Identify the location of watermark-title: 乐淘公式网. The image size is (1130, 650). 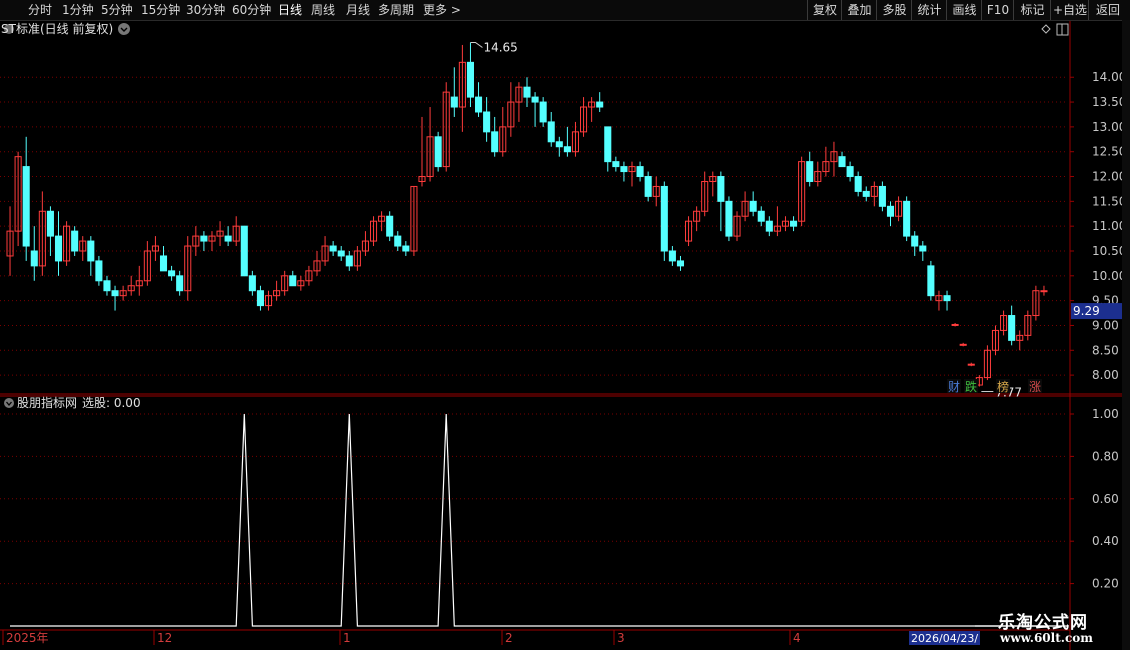
(1043, 623).